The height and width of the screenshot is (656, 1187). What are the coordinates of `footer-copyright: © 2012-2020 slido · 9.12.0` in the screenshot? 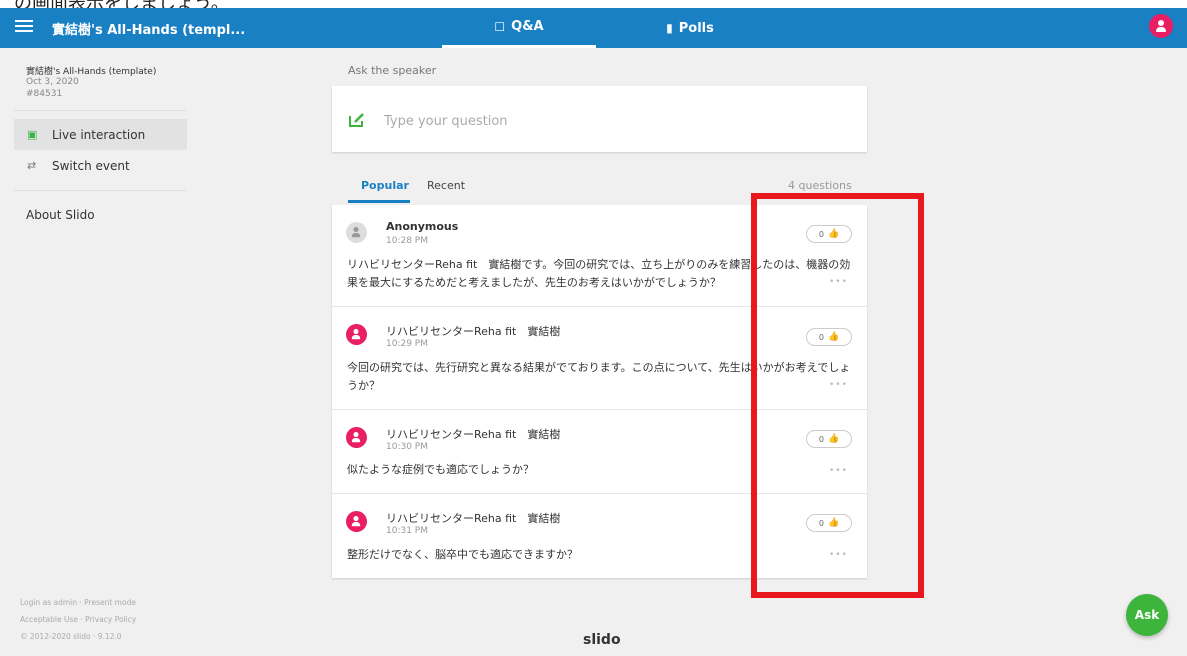 It's located at (71, 636).